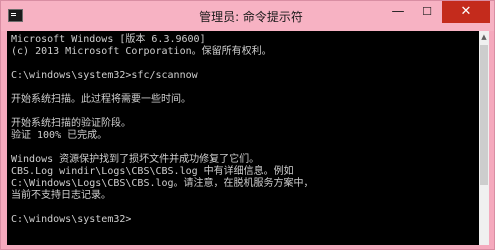  Describe the element at coordinates (484, 115) in the screenshot. I see `scroll-thumb` at that location.